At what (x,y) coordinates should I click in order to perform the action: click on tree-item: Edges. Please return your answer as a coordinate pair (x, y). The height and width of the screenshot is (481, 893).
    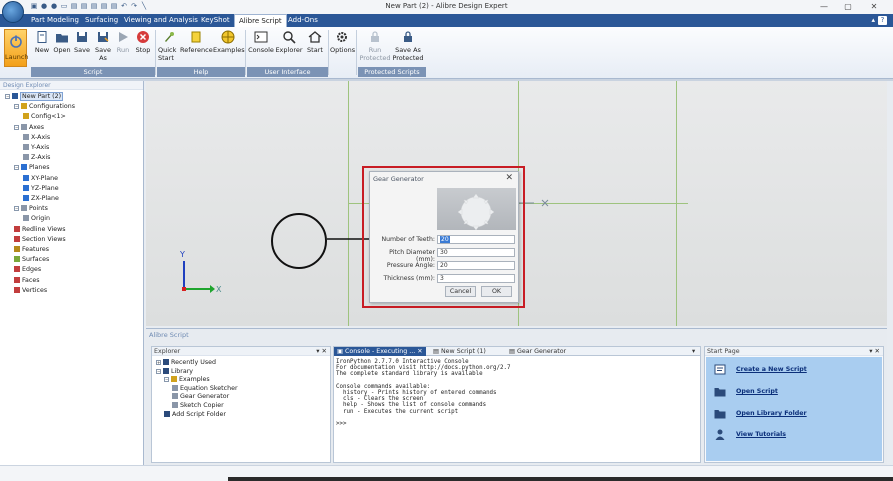
    Looking at the image, I should click on (27, 270).